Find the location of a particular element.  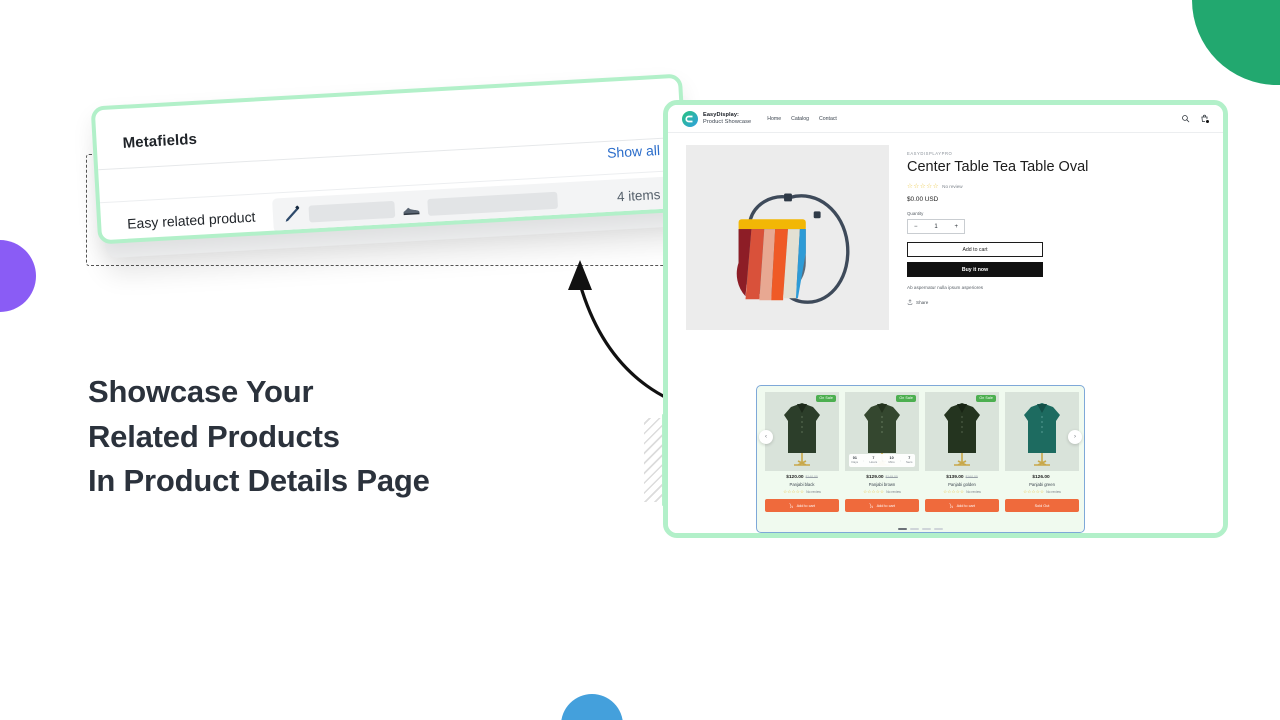

countdown-mins: 10 Mins is located at coordinates (892, 460).